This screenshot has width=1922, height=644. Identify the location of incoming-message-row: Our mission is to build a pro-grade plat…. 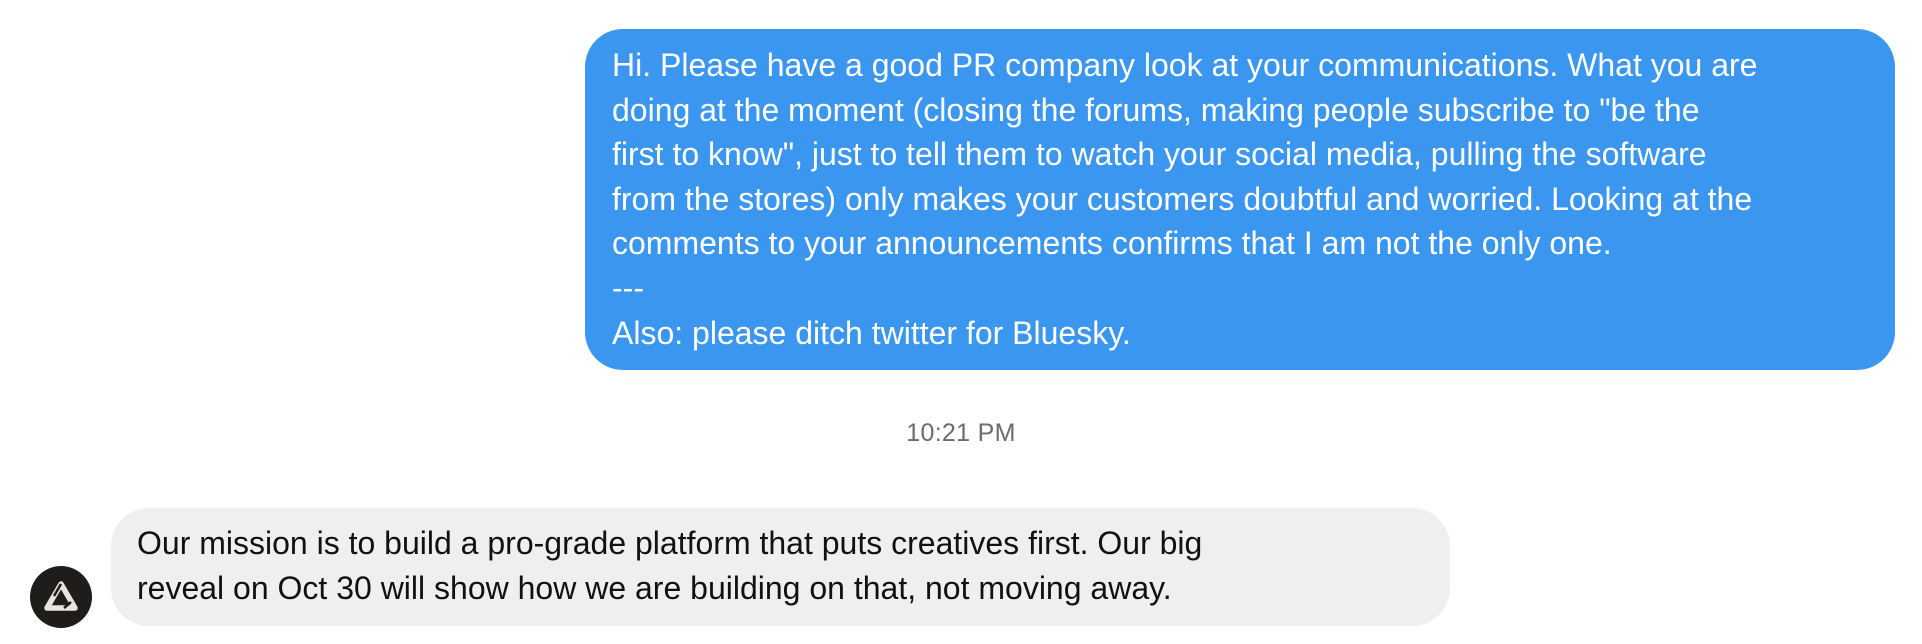
(740, 568).